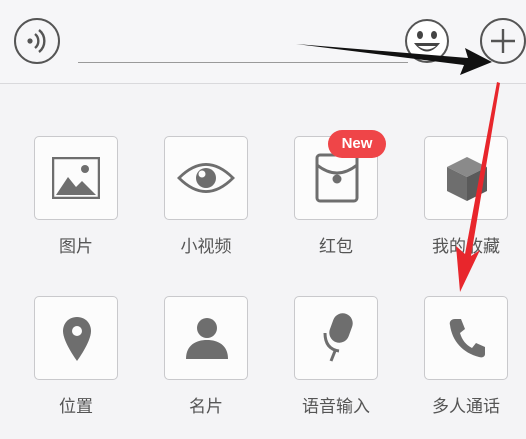 The width and height of the screenshot is (526, 439). I want to click on location-pin-icon, so click(77, 339).